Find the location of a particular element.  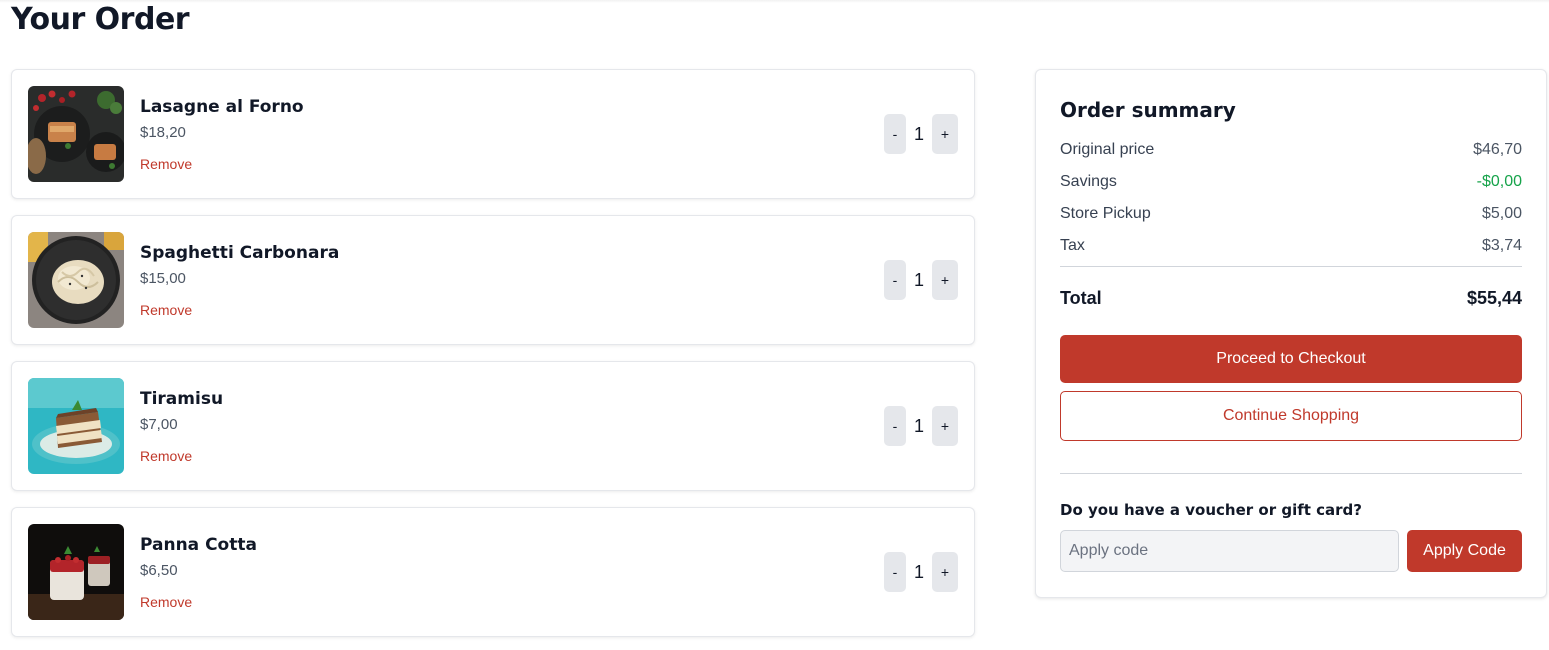

summary-label: Store Pickup is located at coordinates (1105, 213).